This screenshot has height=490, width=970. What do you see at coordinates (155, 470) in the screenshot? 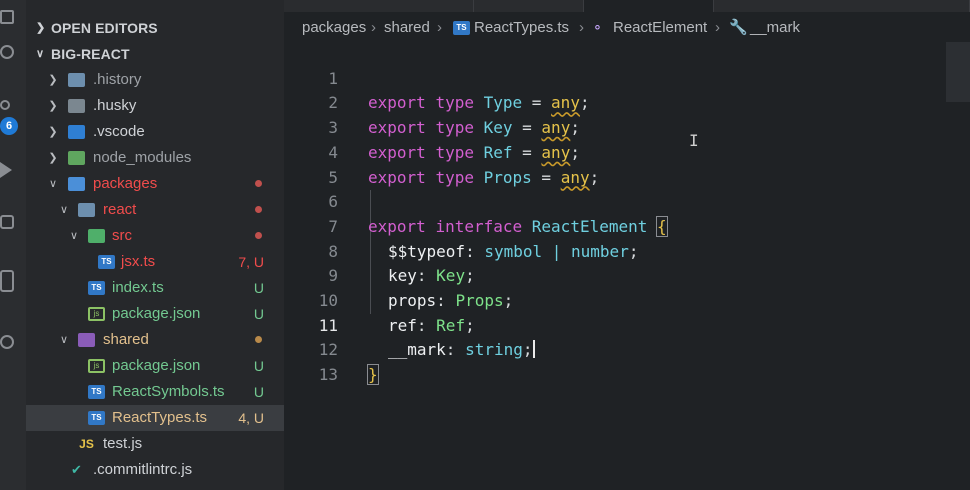
I see `tree-item-commitlintrc: ✔ .commitlintrc.js` at bounding box center [155, 470].